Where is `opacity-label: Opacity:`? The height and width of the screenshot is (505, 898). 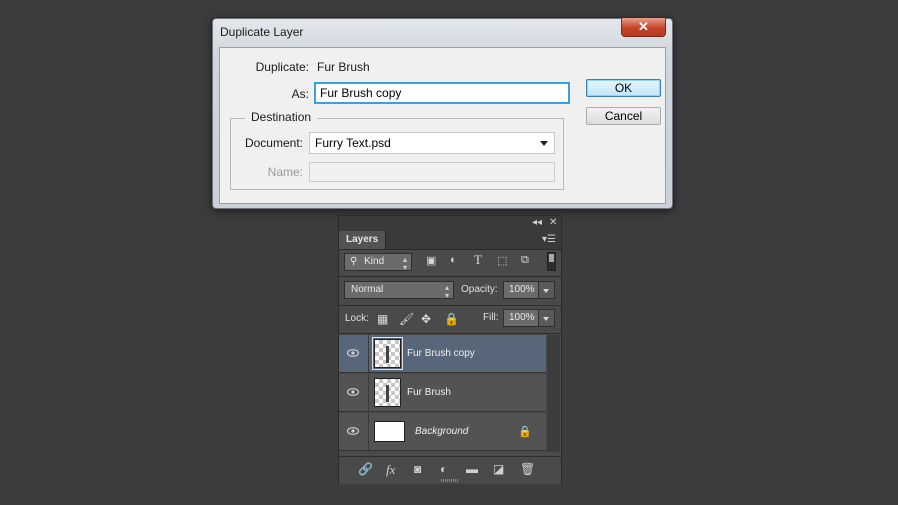
opacity-label: Opacity: is located at coordinates (479, 289).